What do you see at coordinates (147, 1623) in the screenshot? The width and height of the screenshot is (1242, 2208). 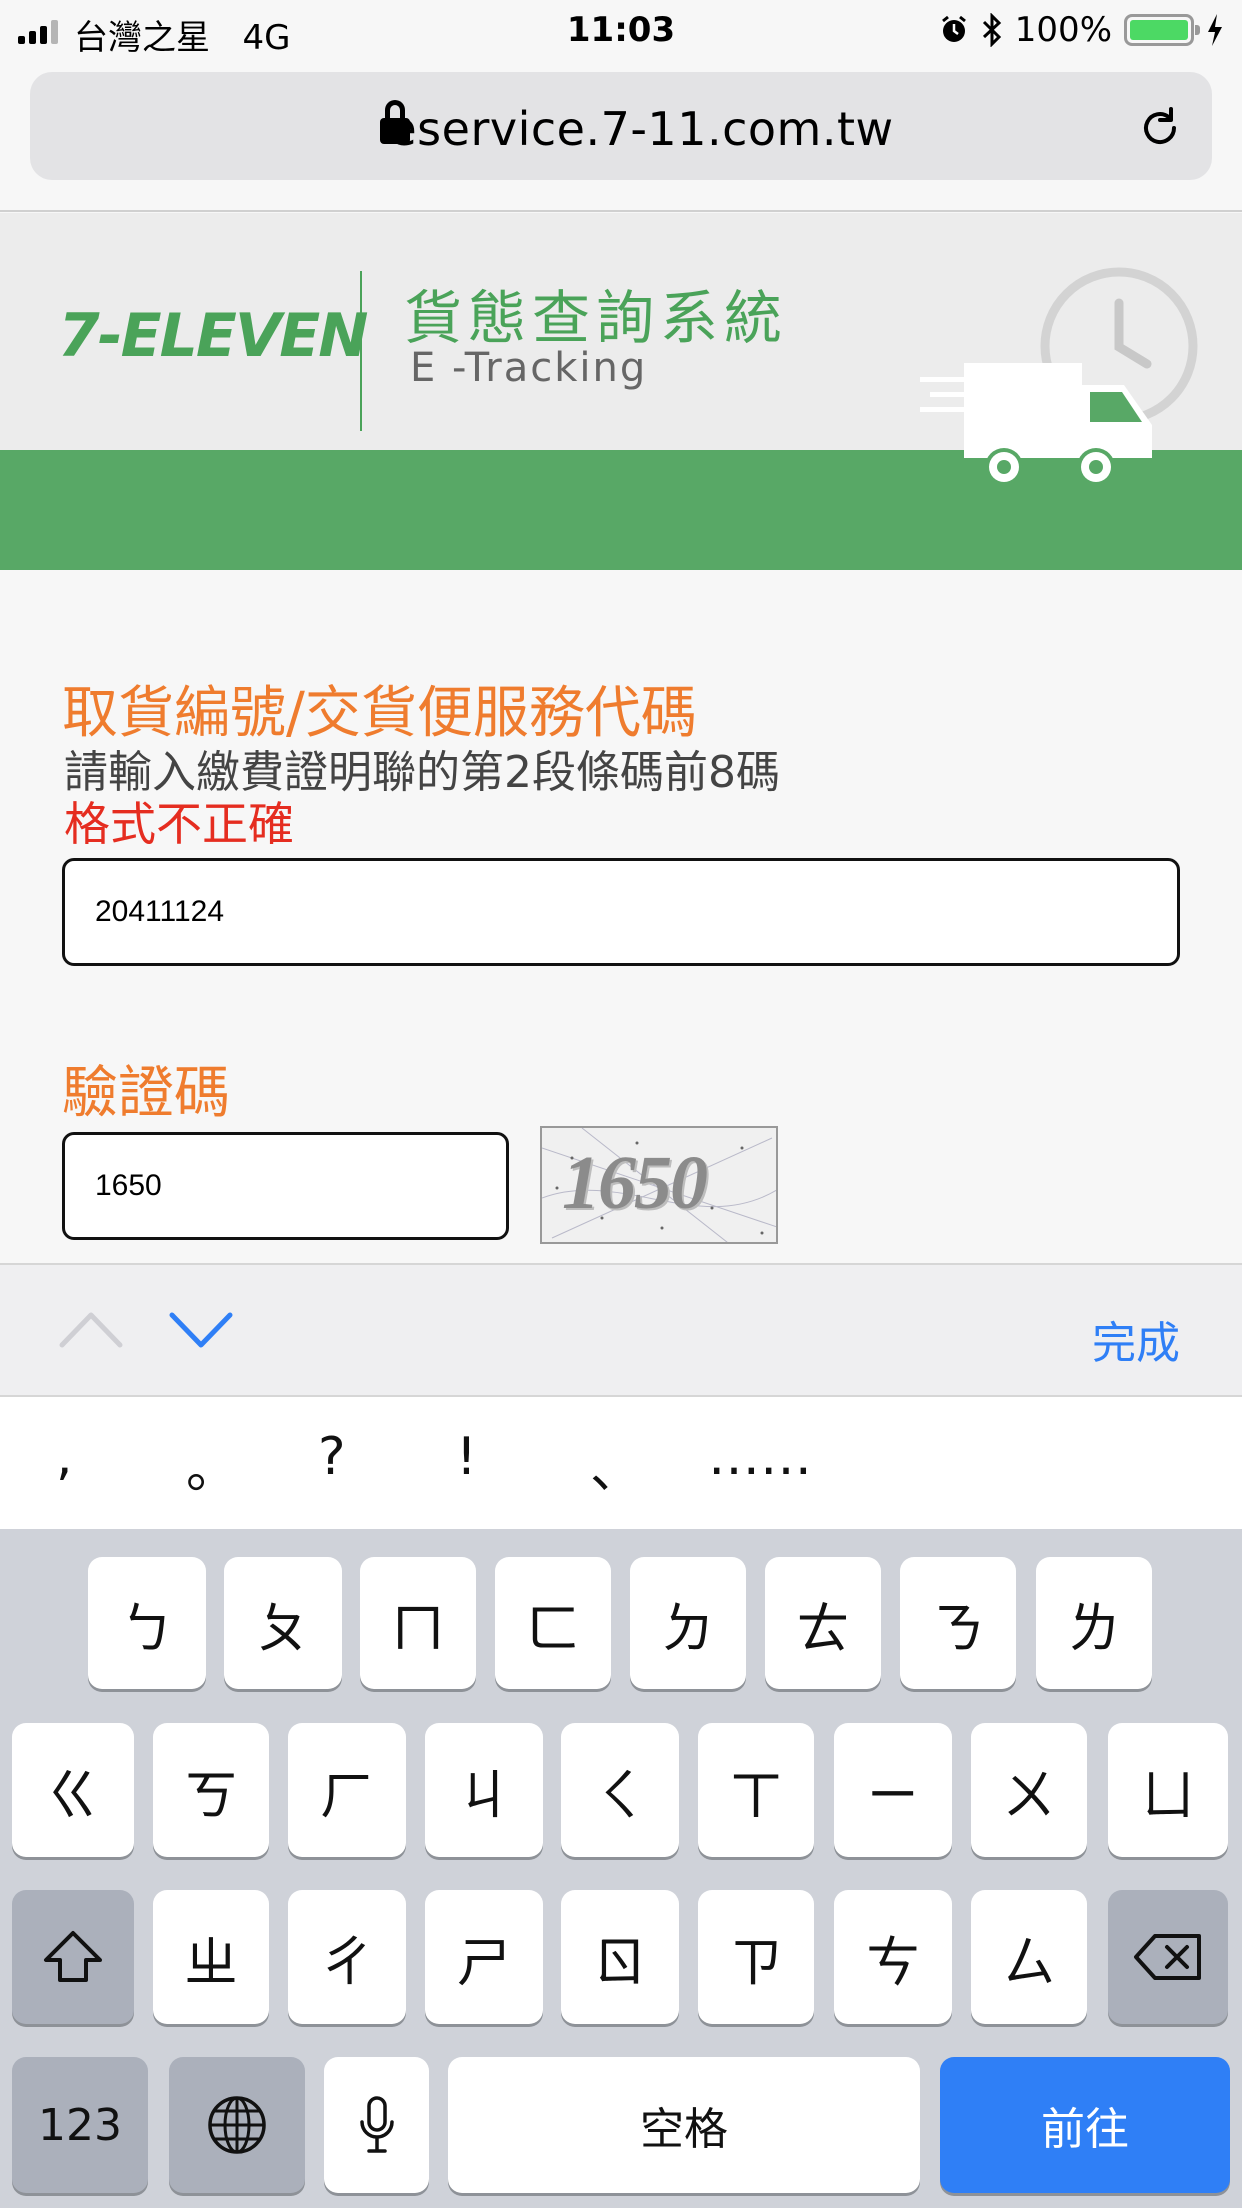 I see `key: ㄅ` at bounding box center [147, 1623].